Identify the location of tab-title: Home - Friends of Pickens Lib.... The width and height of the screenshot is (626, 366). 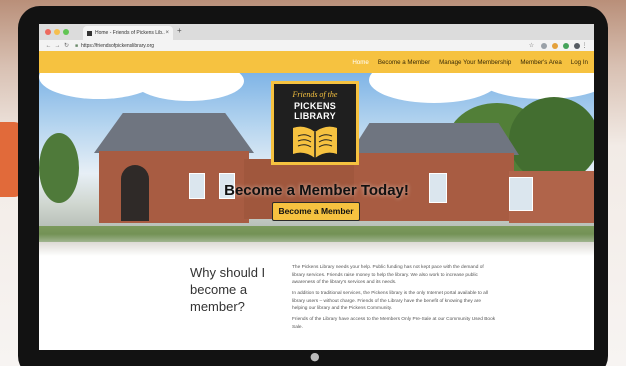
(130, 33).